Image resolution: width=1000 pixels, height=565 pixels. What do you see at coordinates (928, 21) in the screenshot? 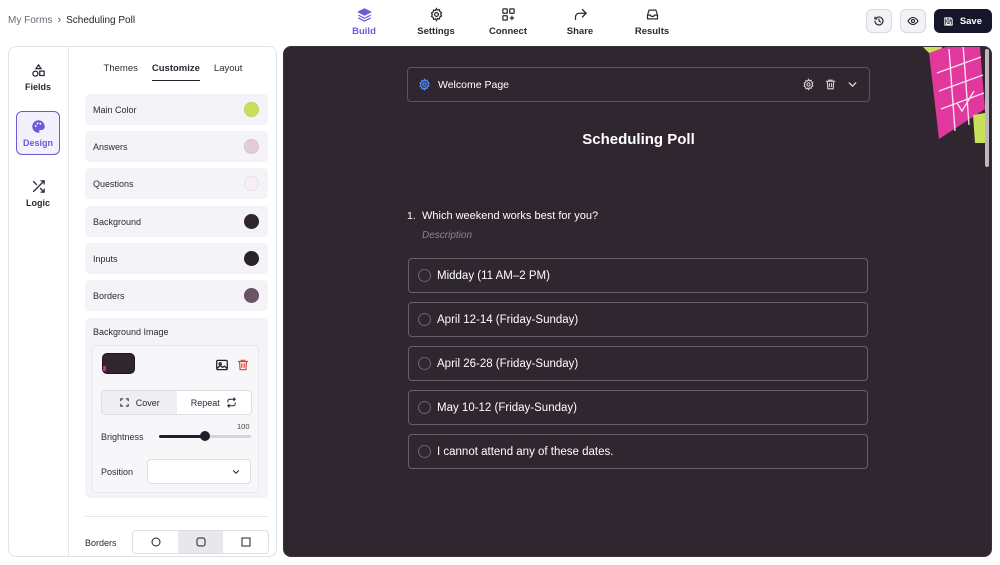
I see `top-actions: Save` at bounding box center [928, 21].